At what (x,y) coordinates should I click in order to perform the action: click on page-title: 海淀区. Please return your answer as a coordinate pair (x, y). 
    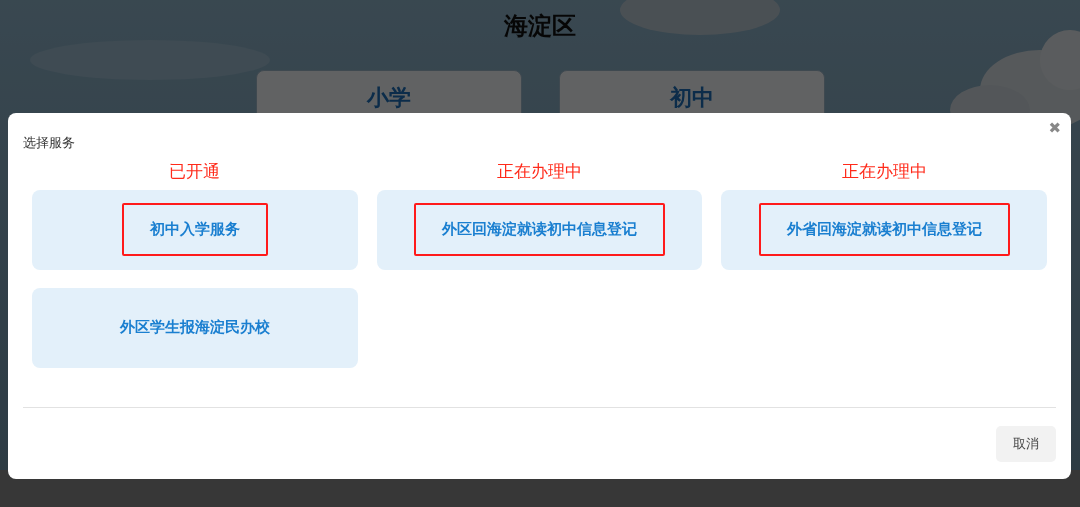
    Looking at the image, I should click on (540, 26).